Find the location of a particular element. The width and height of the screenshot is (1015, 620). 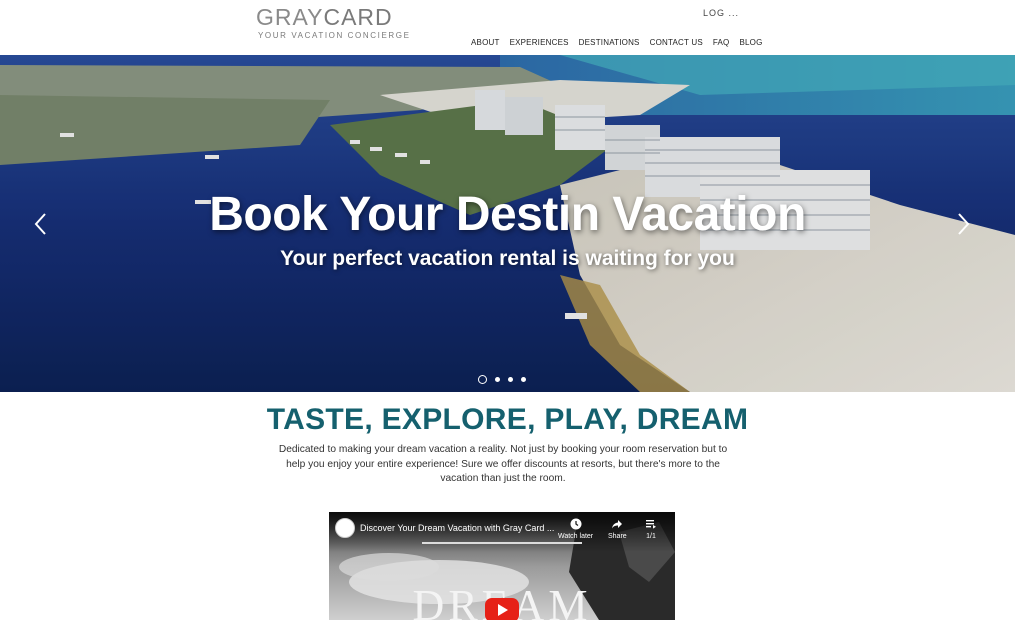

nav-faq: FAQ is located at coordinates (721, 42).